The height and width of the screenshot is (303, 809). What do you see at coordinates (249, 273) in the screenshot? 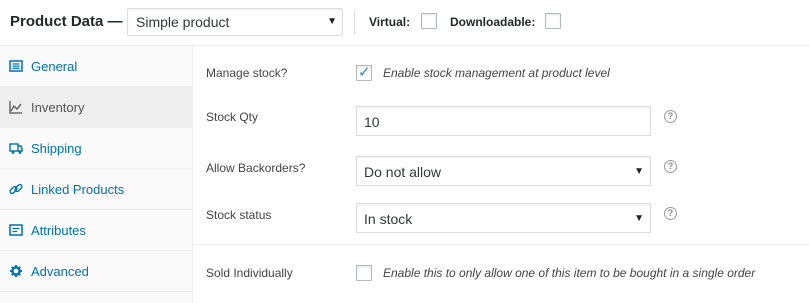
I see `sold-individually-label: Sold Individually` at bounding box center [249, 273].